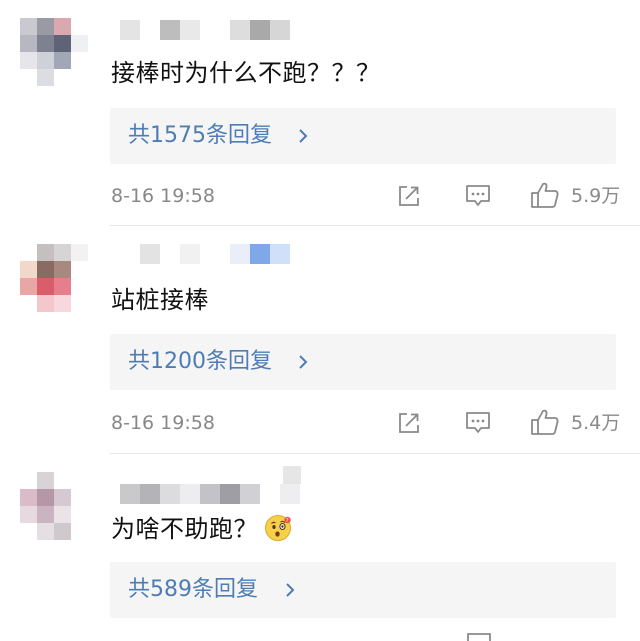 This screenshot has width=640, height=641. I want to click on replies-count-label: 共589条回复, so click(193, 589).